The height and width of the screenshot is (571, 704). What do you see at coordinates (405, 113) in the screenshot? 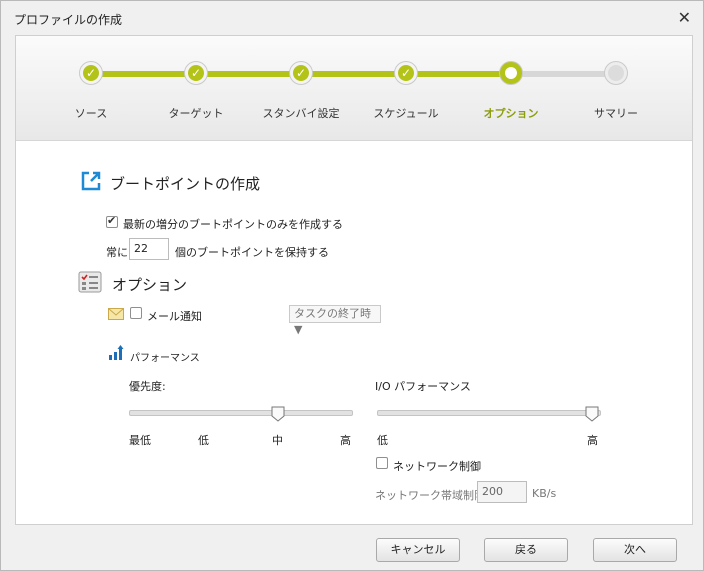
I see `step-label-schedule: スケジュール` at bounding box center [405, 113].